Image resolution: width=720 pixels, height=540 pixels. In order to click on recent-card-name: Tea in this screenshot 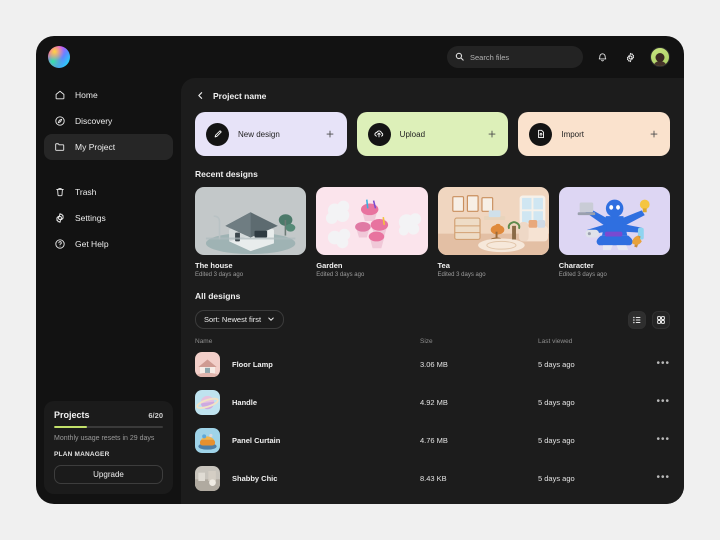, I will do `click(443, 265)`.